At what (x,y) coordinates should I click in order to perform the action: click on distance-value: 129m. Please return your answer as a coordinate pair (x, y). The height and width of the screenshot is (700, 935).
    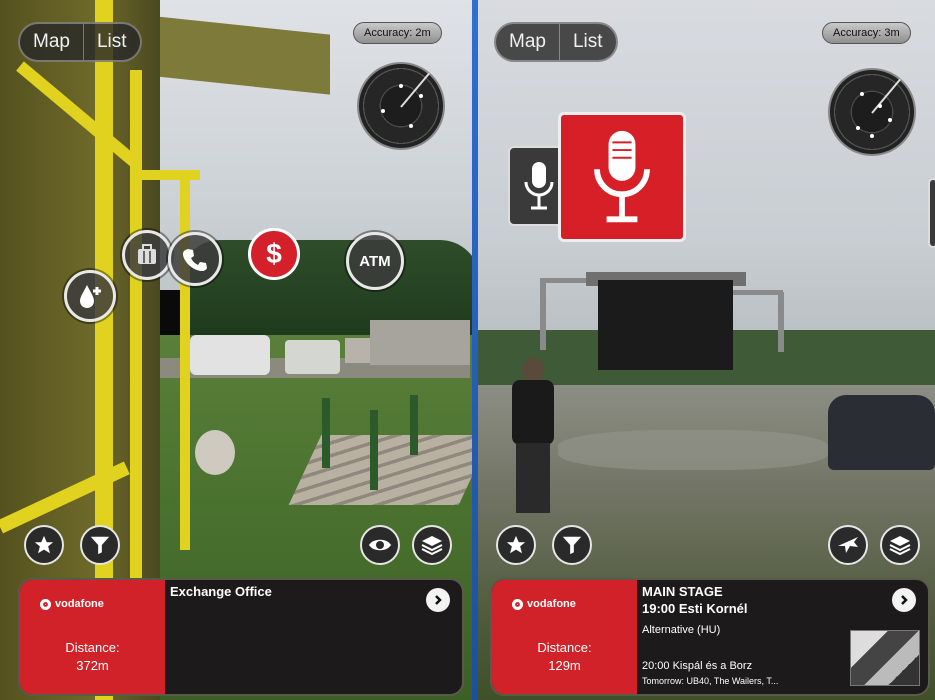
    Looking at the image, I should click on (564, 665).